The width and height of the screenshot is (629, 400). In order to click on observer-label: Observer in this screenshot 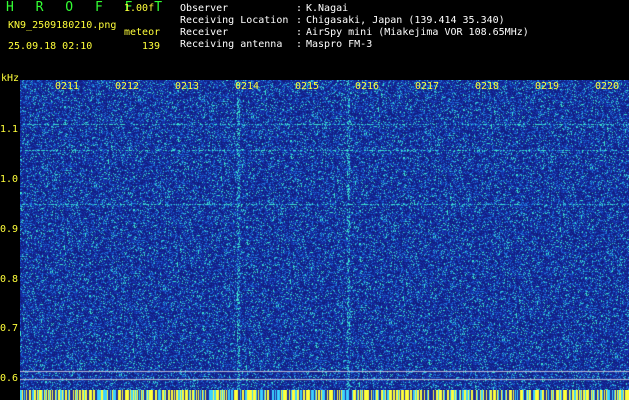, I will do `click(204, 8)`.